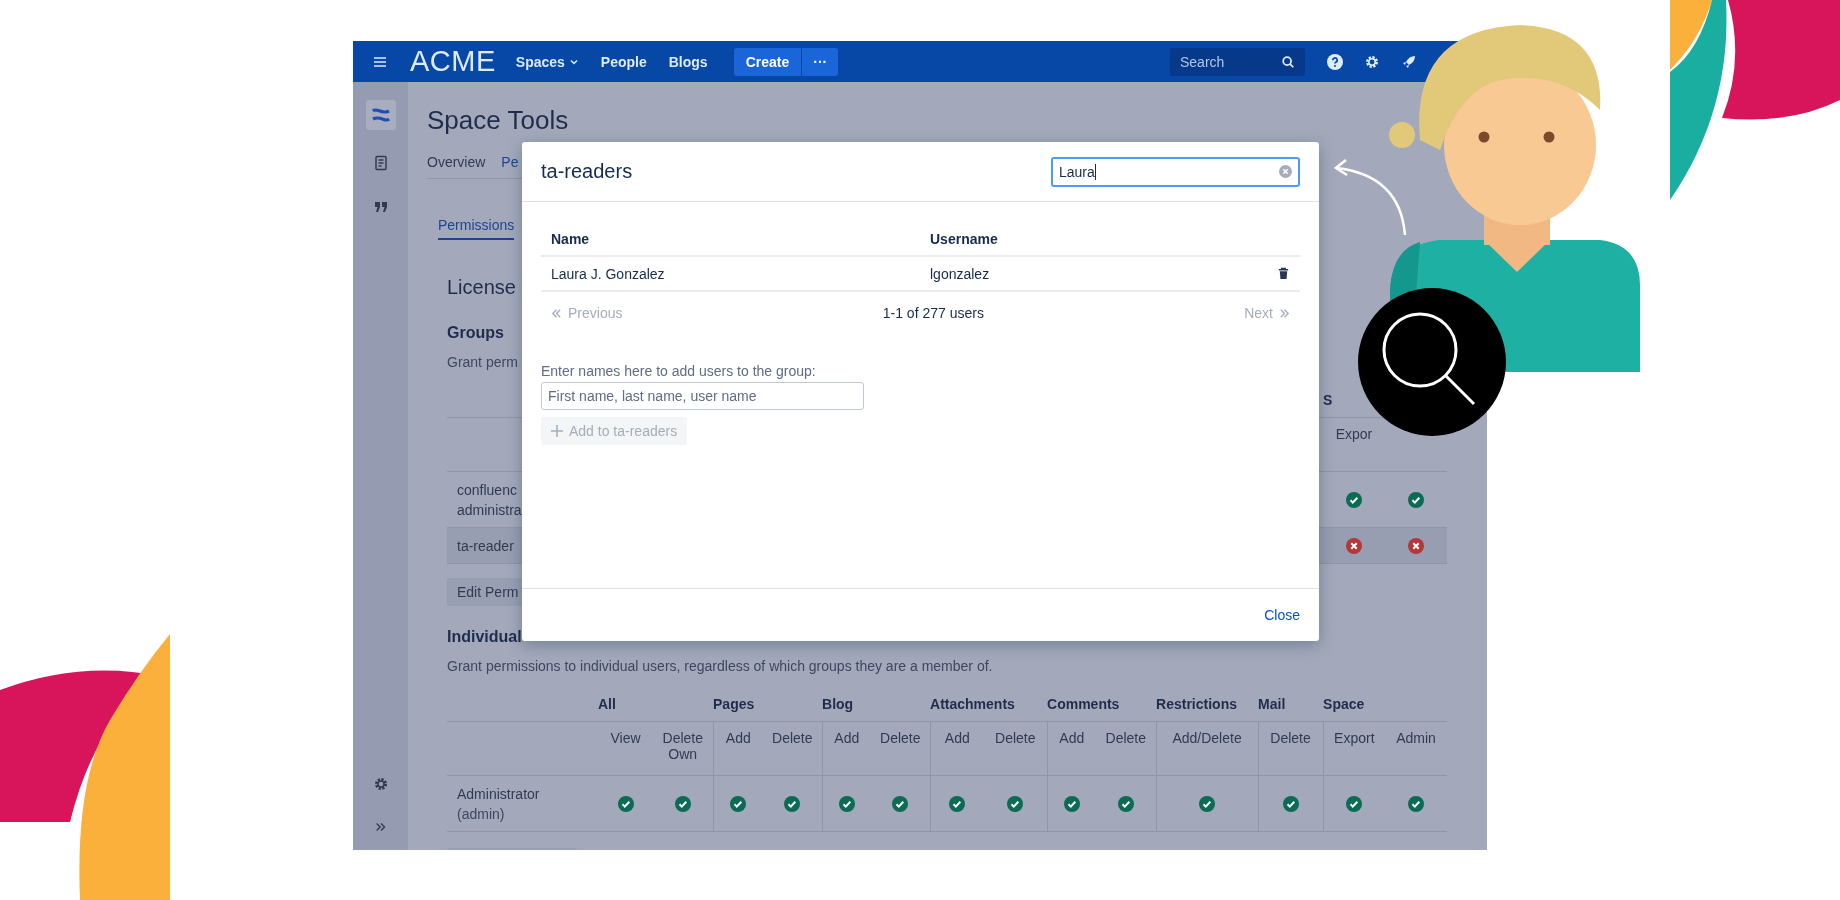 The width and height of the screenshot is (1840, 900). What do you see at coordinates (1083, 703) in the screenshot?
I see `column-group-header: Comments` at bounding box center [1083, 703].